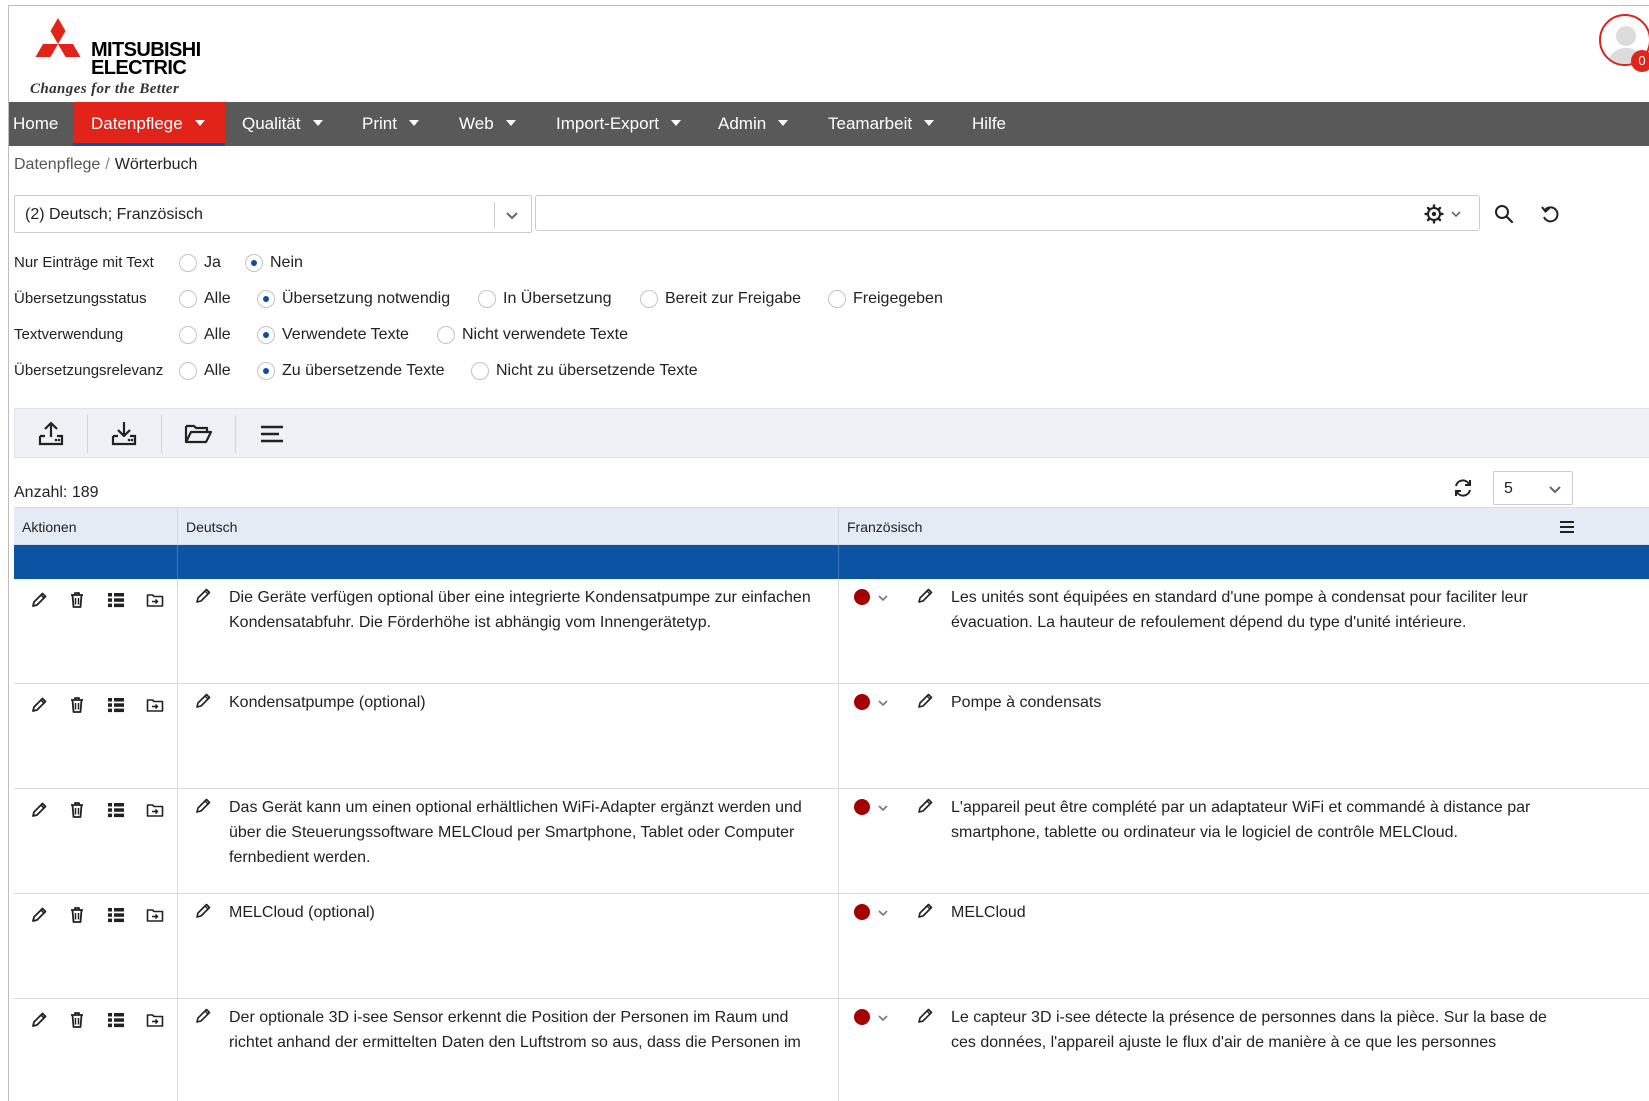 The height and width of the screenshot is (1101, 1649). What do you see at coordinates (41, 124) in the screenshot?
I see `nav-item-home: Home` at bounding box center [41, 124].